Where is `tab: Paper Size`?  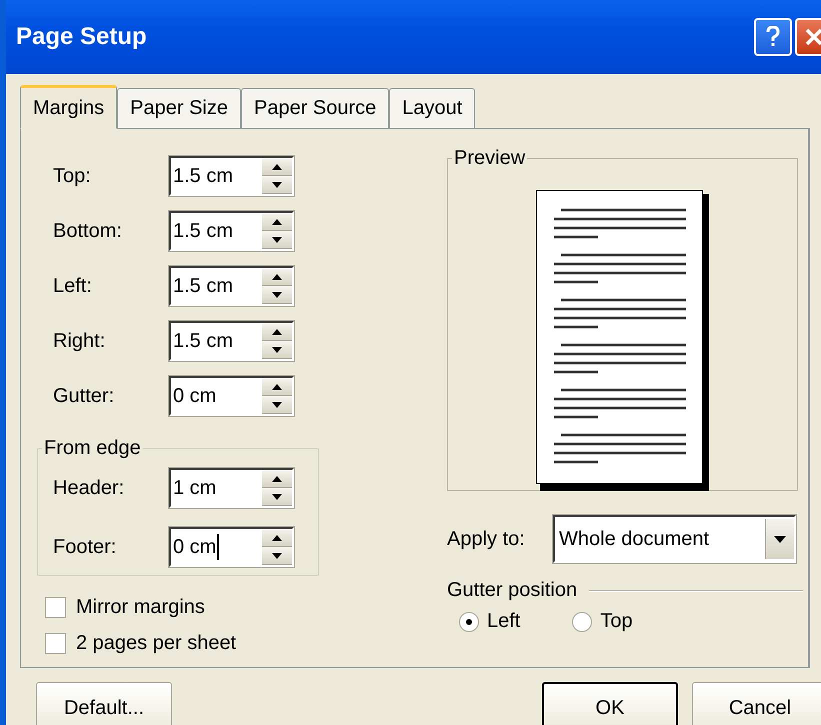
tab: Paper Size is located at coordinates (179, 108).